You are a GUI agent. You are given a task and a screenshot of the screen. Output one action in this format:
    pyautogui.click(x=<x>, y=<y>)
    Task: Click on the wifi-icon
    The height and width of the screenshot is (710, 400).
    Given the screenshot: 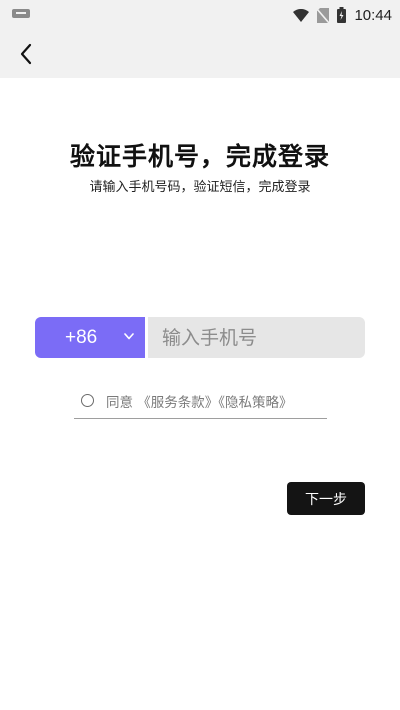 What is the action you would take?
    pyautogui.click(x=301, y=15)
    